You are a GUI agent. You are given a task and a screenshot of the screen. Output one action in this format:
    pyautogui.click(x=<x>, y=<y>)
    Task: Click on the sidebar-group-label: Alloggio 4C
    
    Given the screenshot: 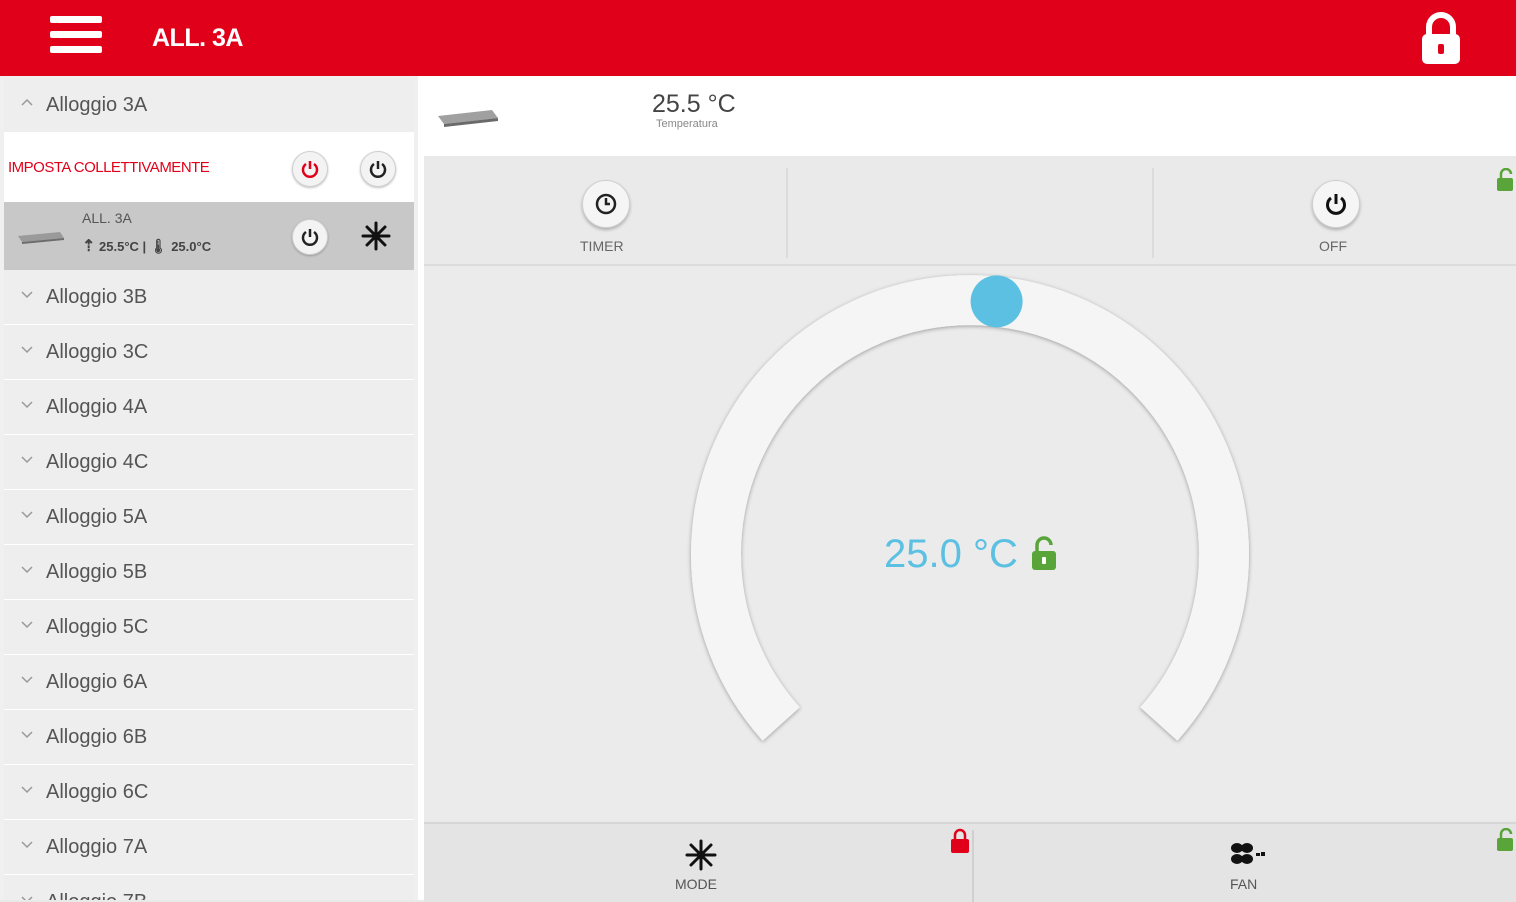 What is the action you would take?
    pyautogui.click(x=97, y=462)
    